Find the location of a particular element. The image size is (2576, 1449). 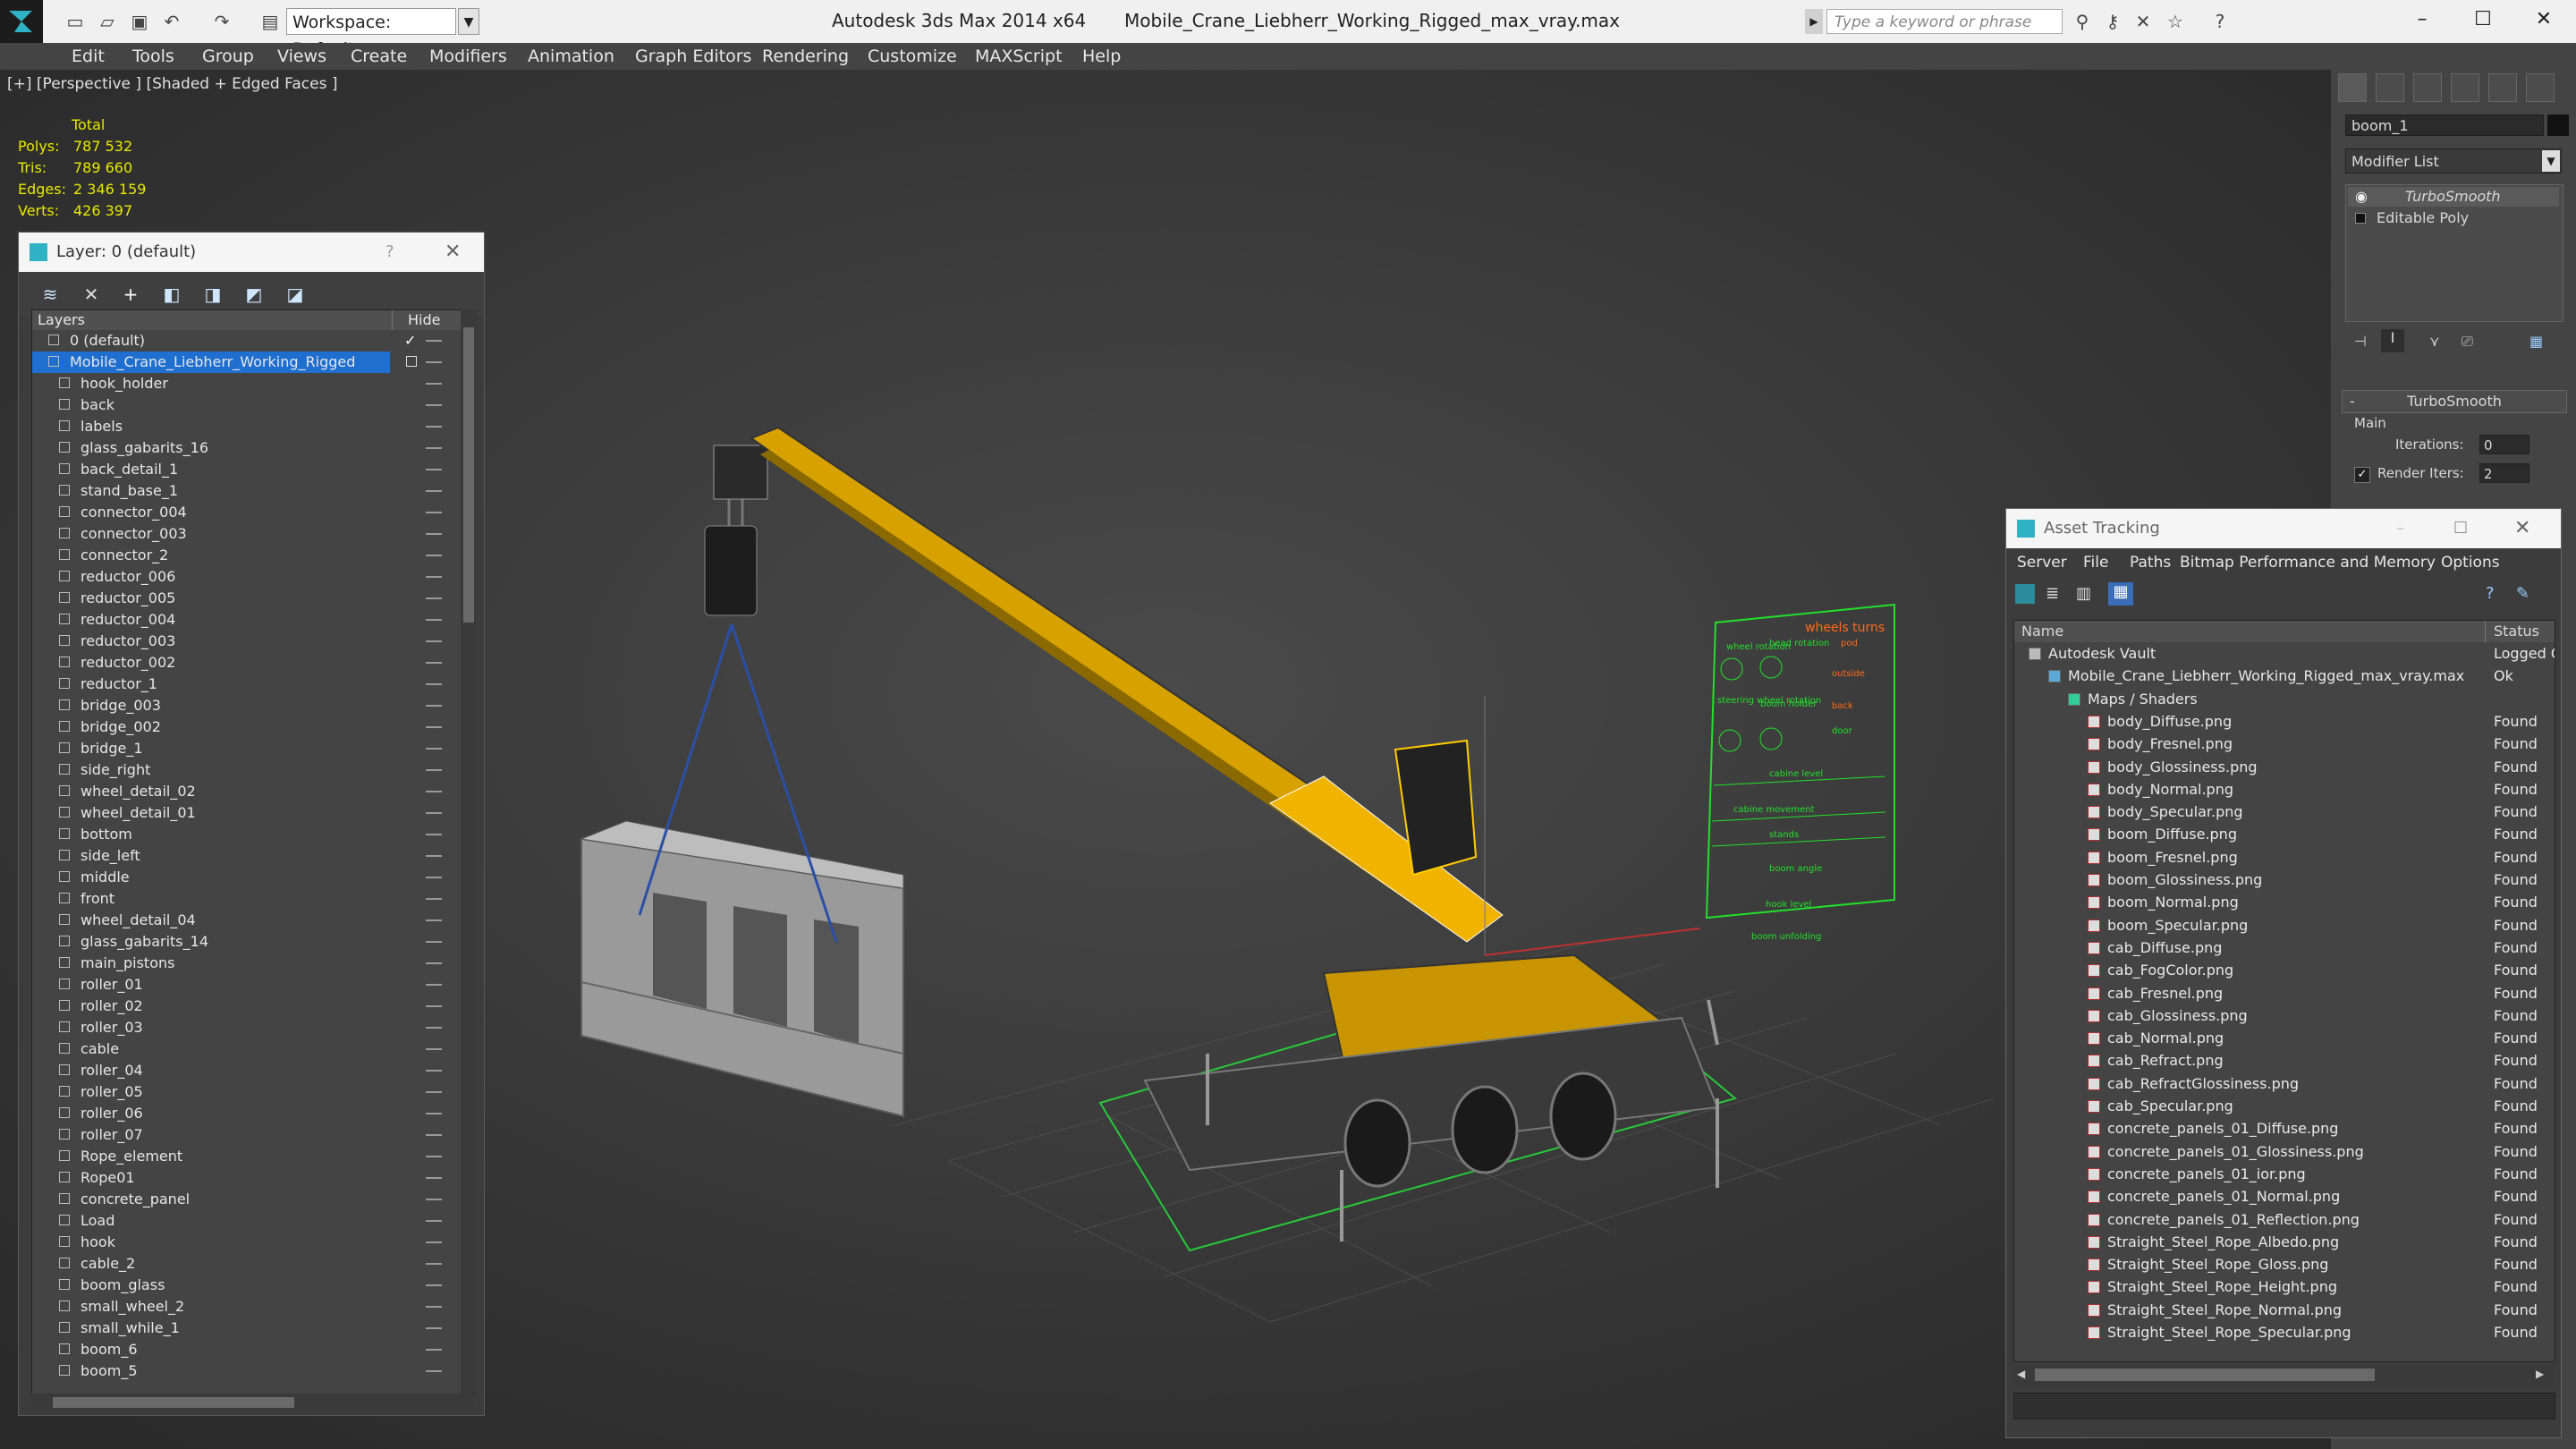

layer-row: glass_gabarits_16 is located at coordinates (242, 448).